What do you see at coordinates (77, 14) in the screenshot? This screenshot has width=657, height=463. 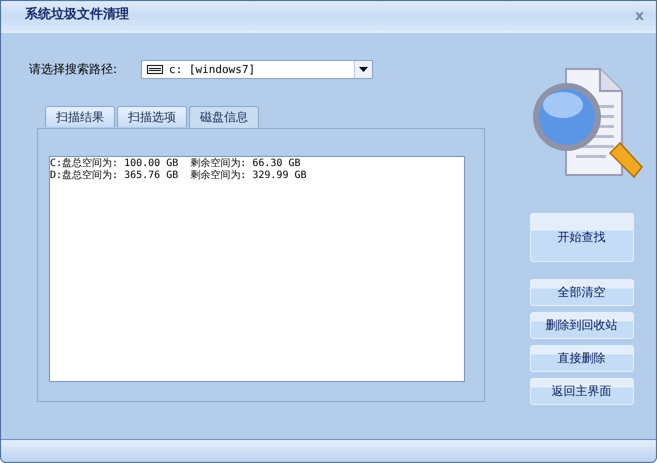 I see `window-title: 系统垃圾文件清理` at bounding box center [77, 14].